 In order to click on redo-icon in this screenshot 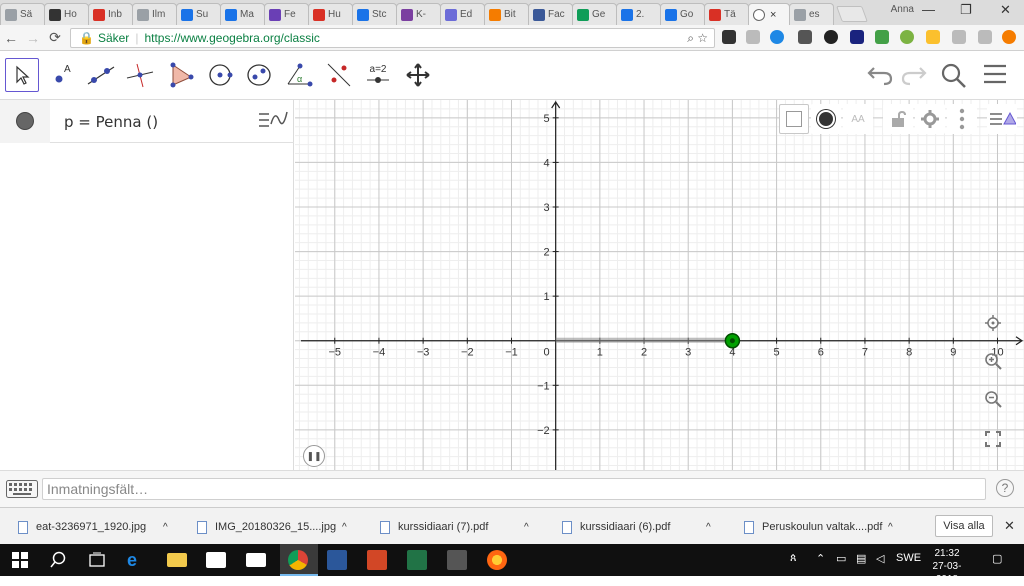, I will do `click(914, 77)`.